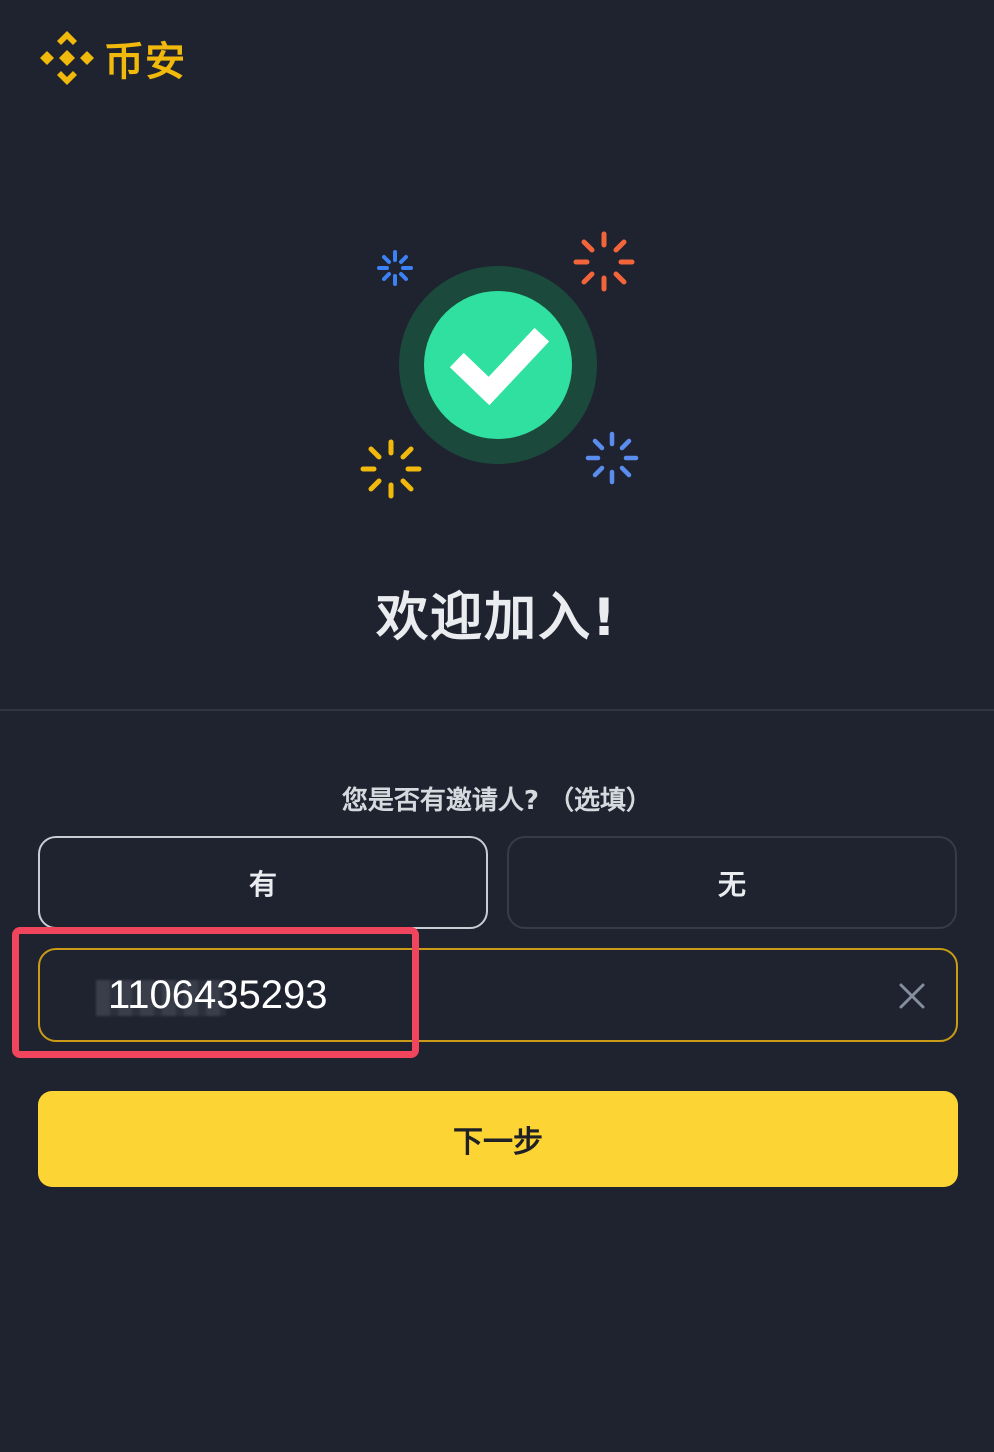 Image resolution: width=994 pixels, height=1452 pixels. Describe the element at coordinates (497, 801) in the screenshot. I see `referral-question: 您是否有邀请人? （选填）` at that location.